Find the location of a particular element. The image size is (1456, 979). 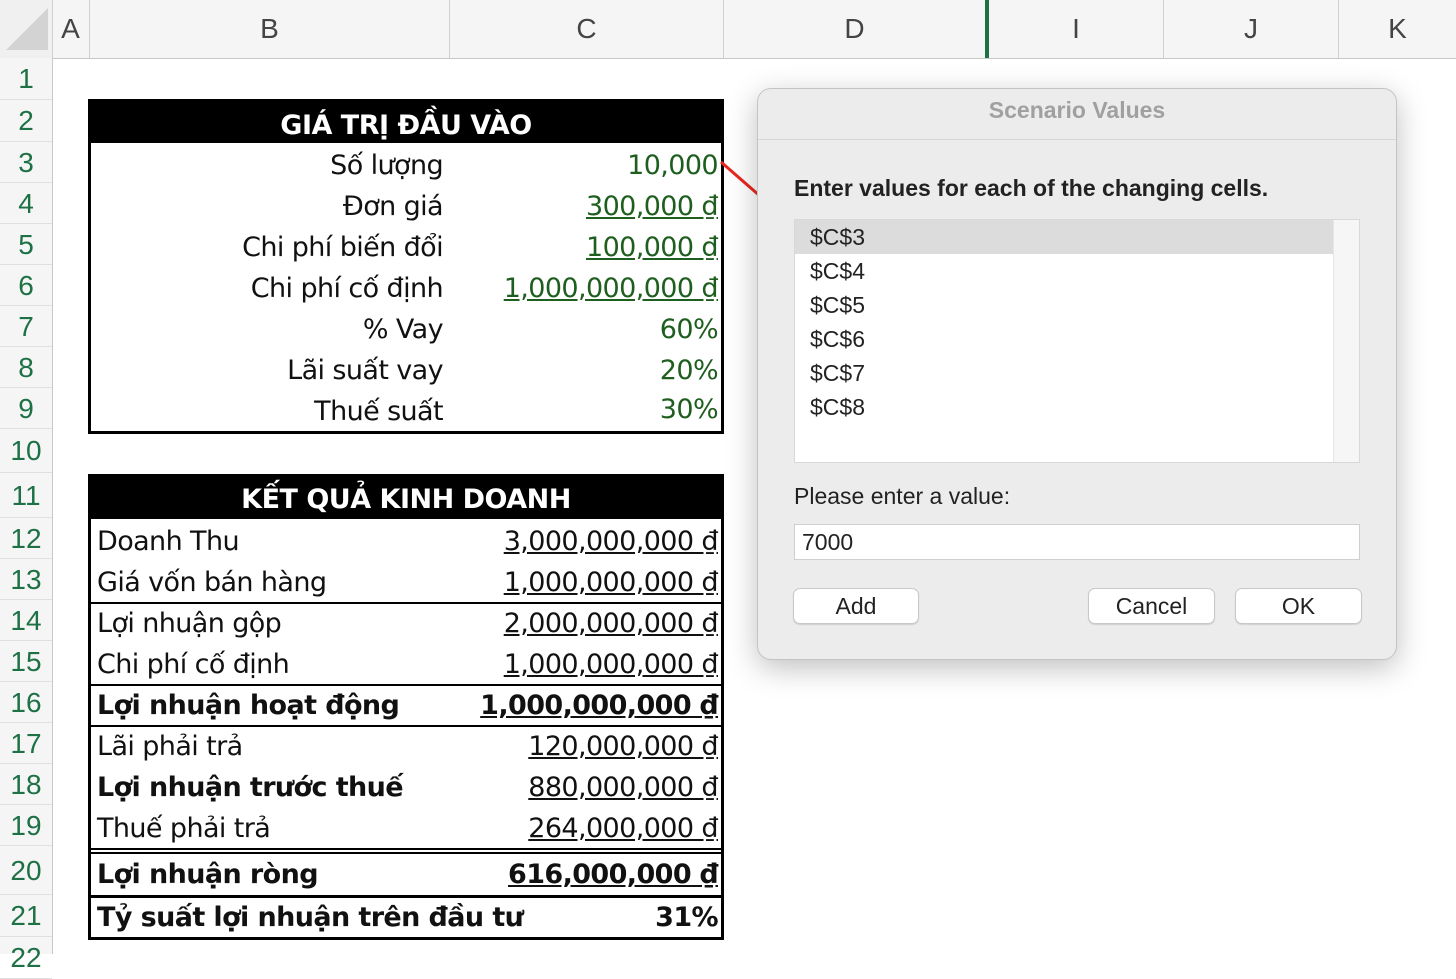

select-all-corner is located at coordinates (26, 29).